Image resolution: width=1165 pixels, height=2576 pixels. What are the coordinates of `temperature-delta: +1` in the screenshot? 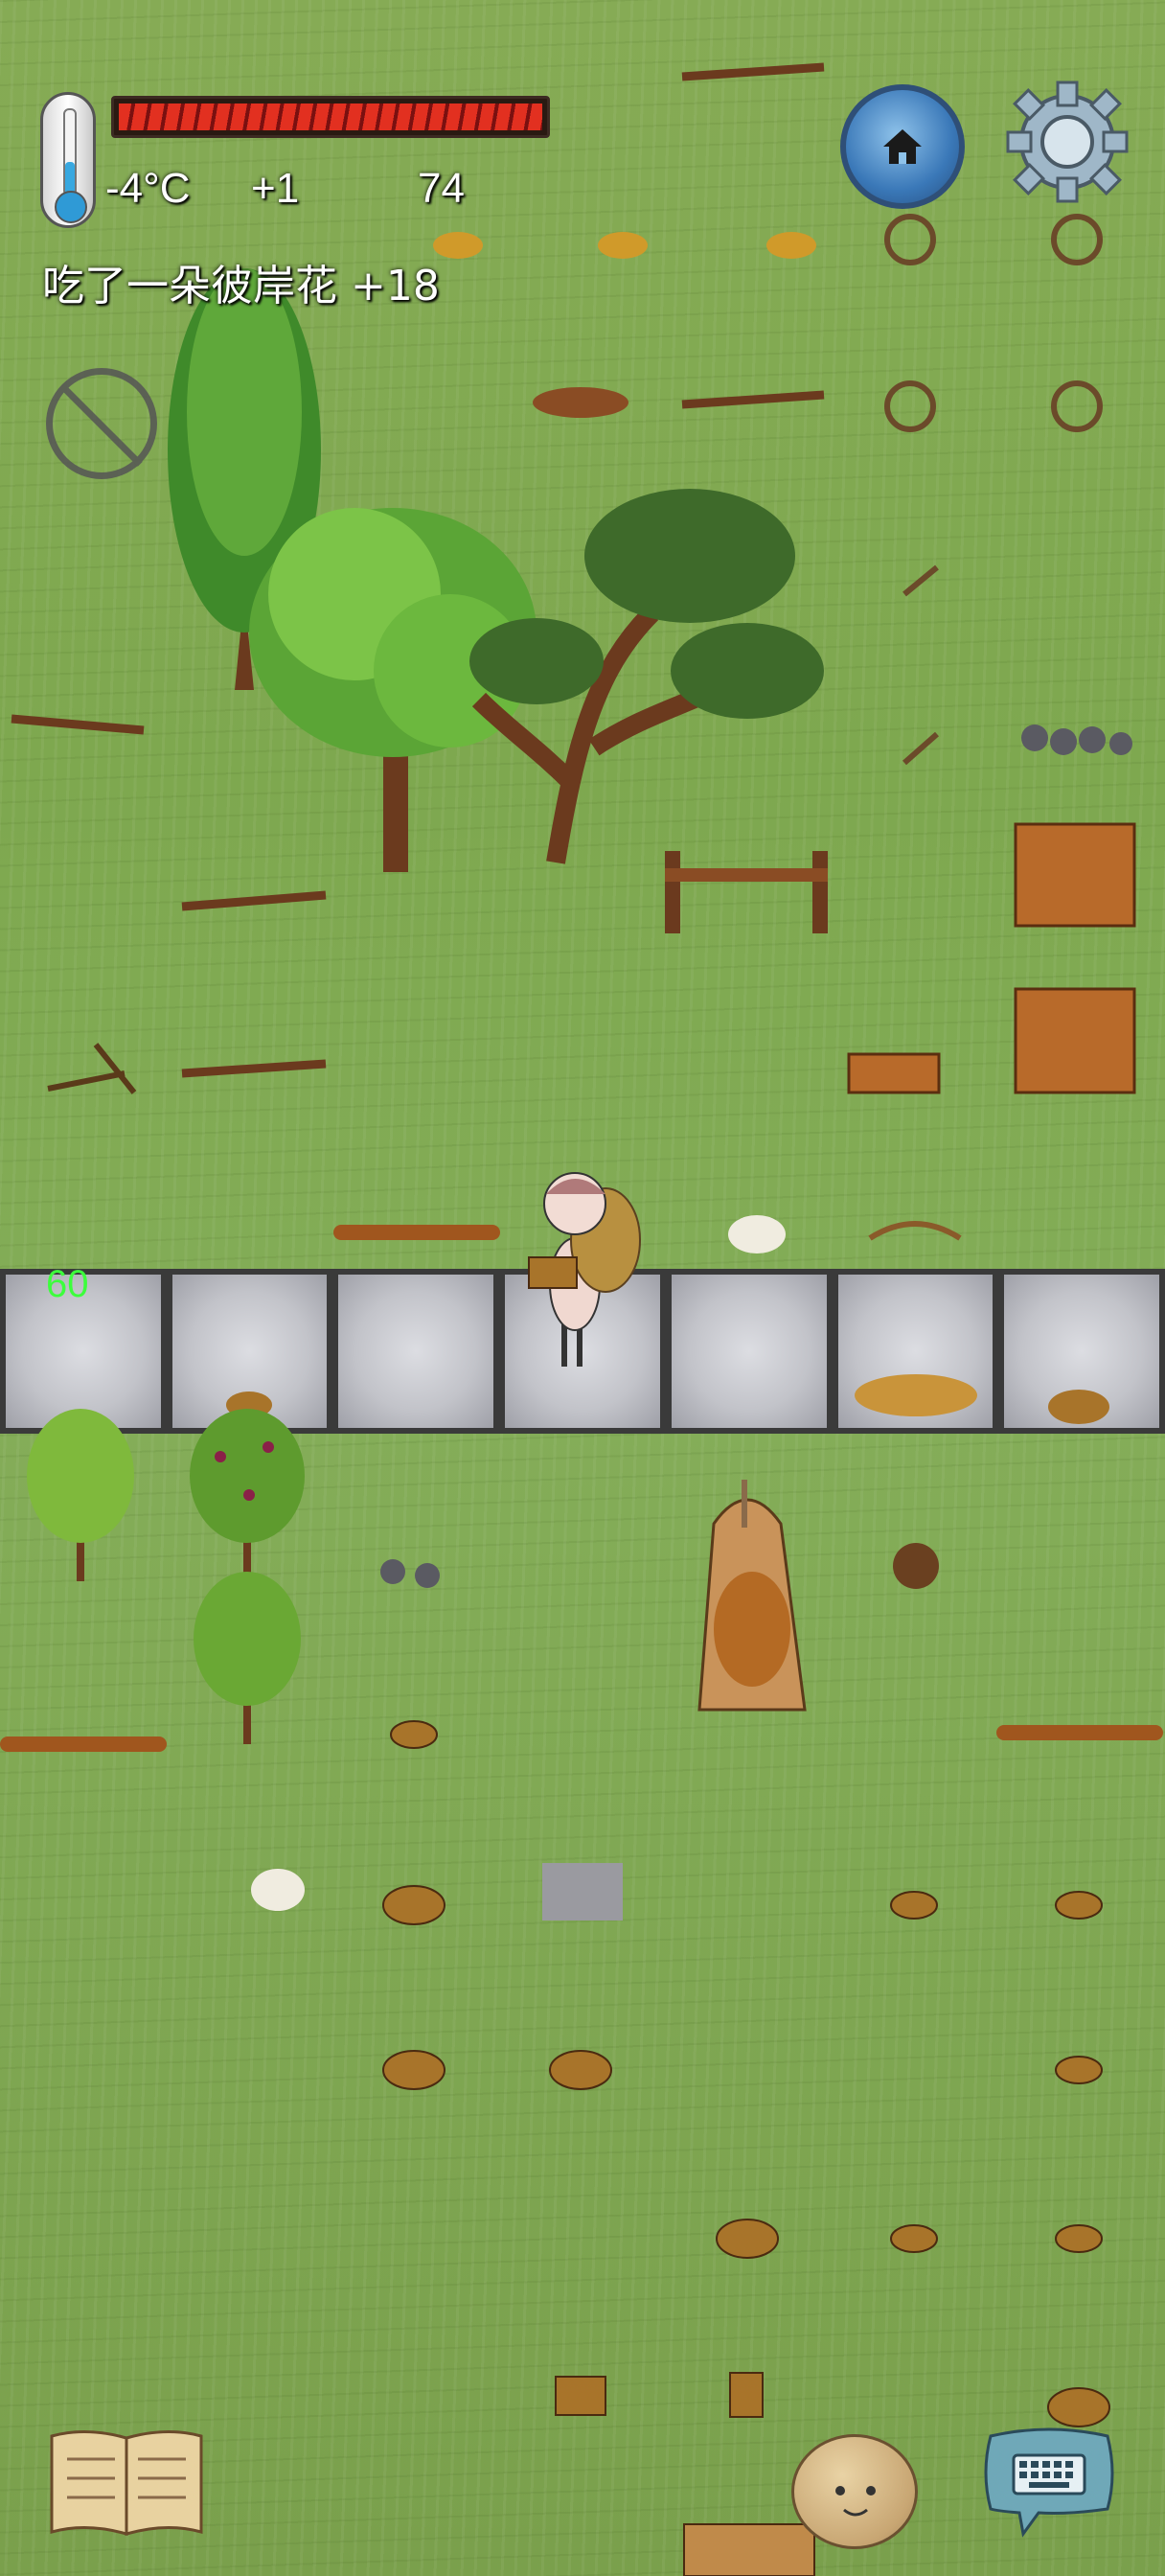 It's located at (276, 188).